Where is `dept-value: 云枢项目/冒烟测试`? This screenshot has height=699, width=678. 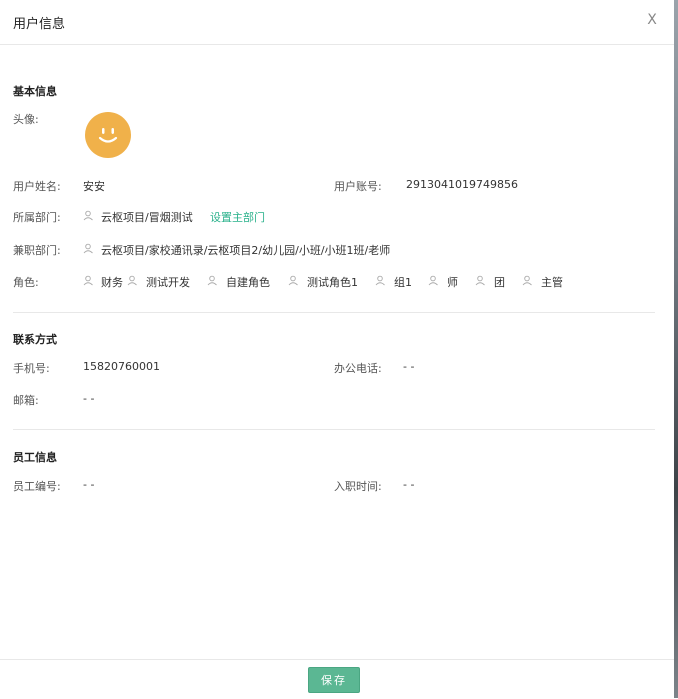 dept-value: 云枢项目/冒烟测试 is located at coordinates (147, 217).